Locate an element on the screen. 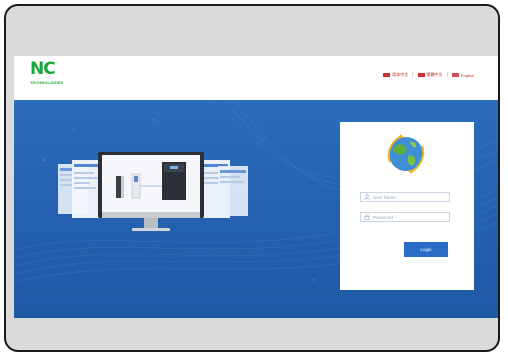 The height and width of the screenshot is (358, 508). logo-subtitle: TECHNOLOGIES is located at coordinates (47, 82).